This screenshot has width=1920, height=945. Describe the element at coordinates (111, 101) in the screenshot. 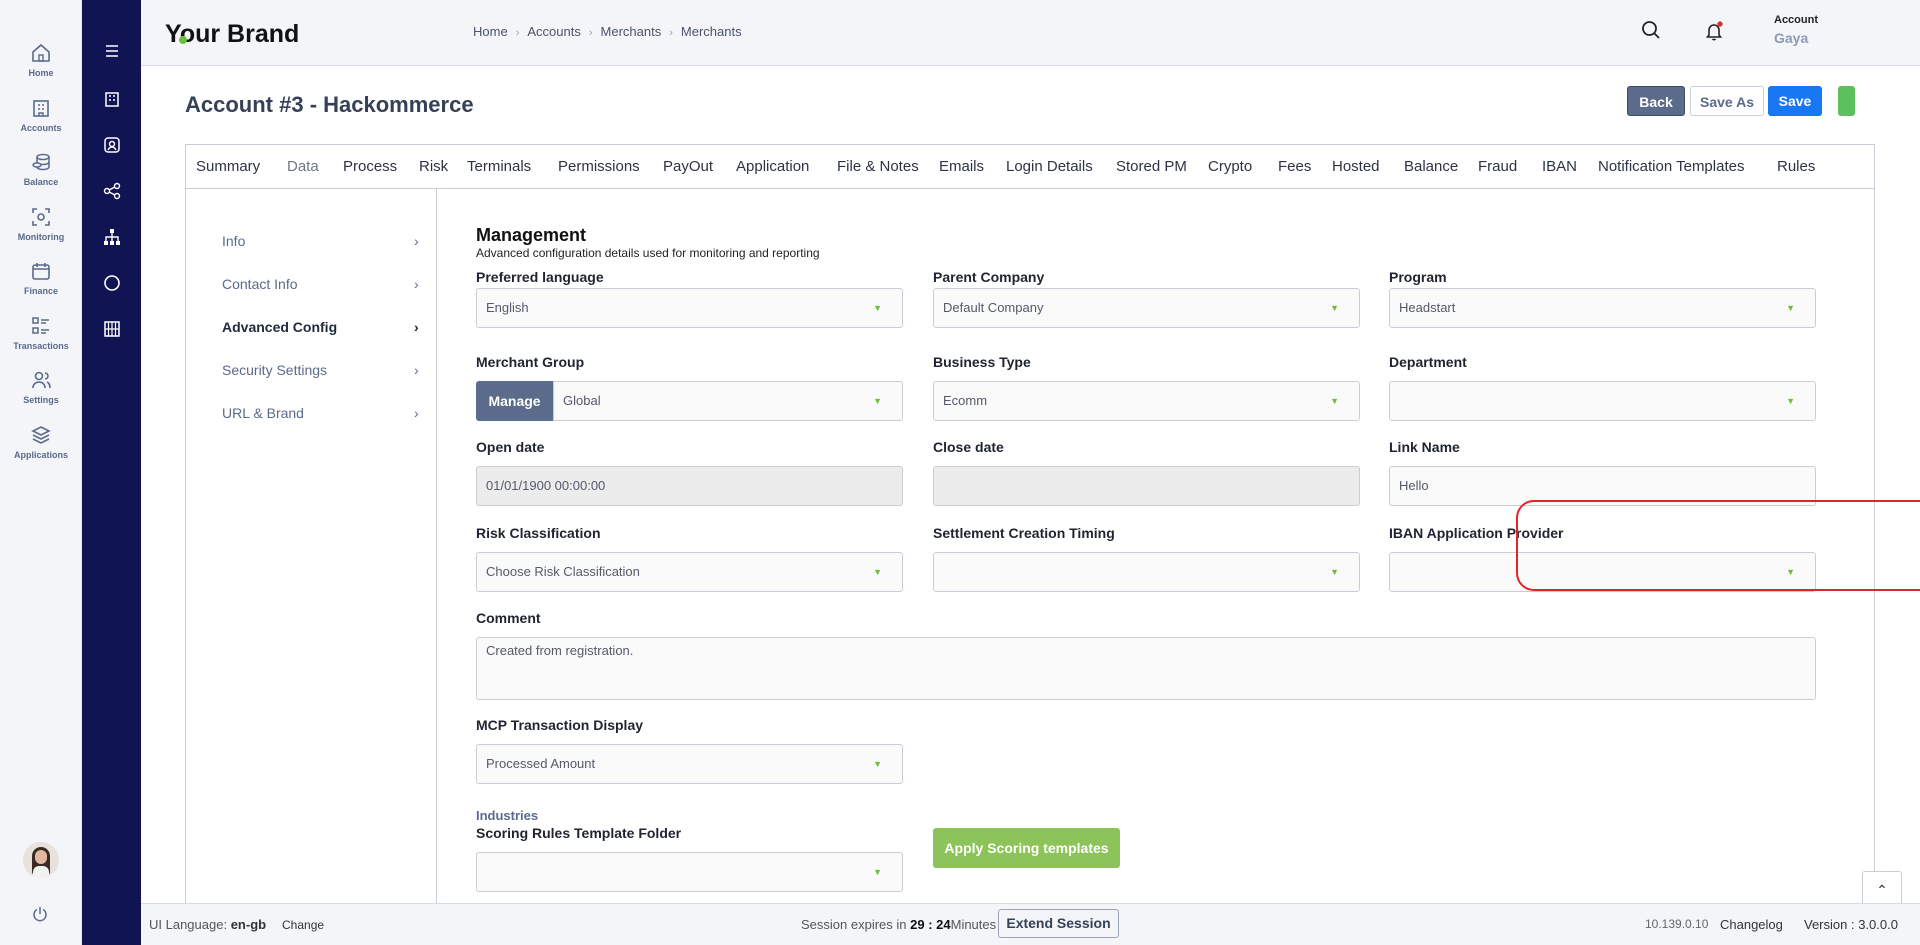

I see `building-icon` at that location.